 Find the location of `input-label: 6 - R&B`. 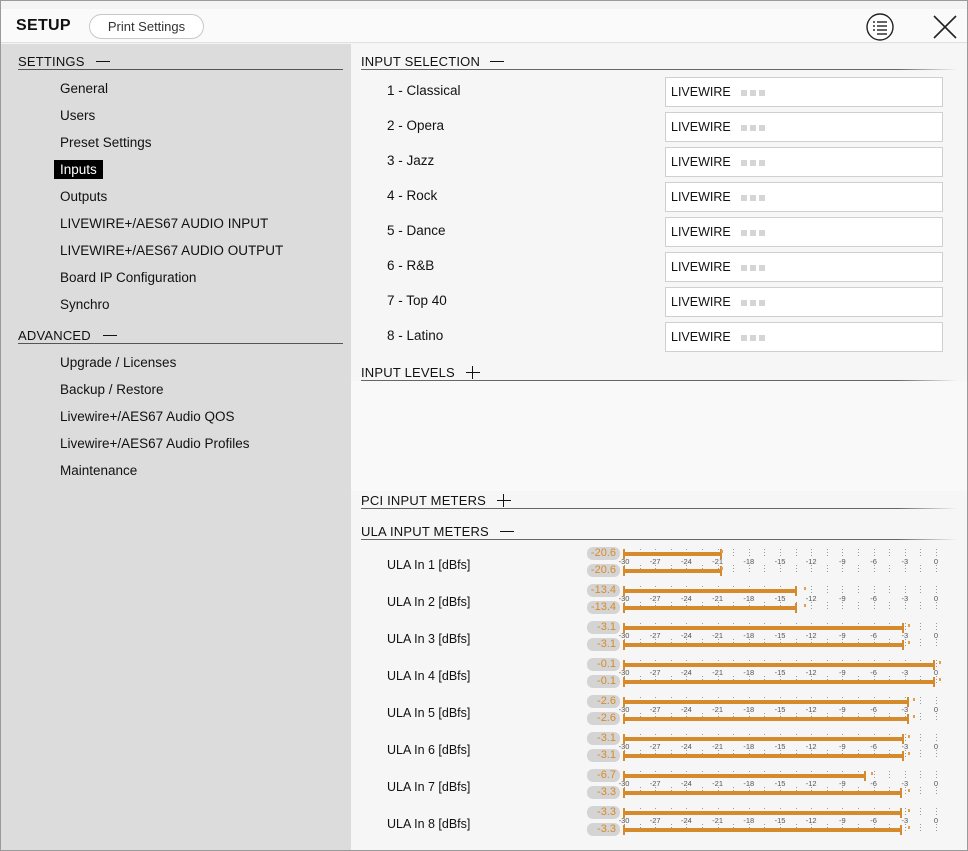

input-label: 6 - R&B is located at coordinates (411, 265).